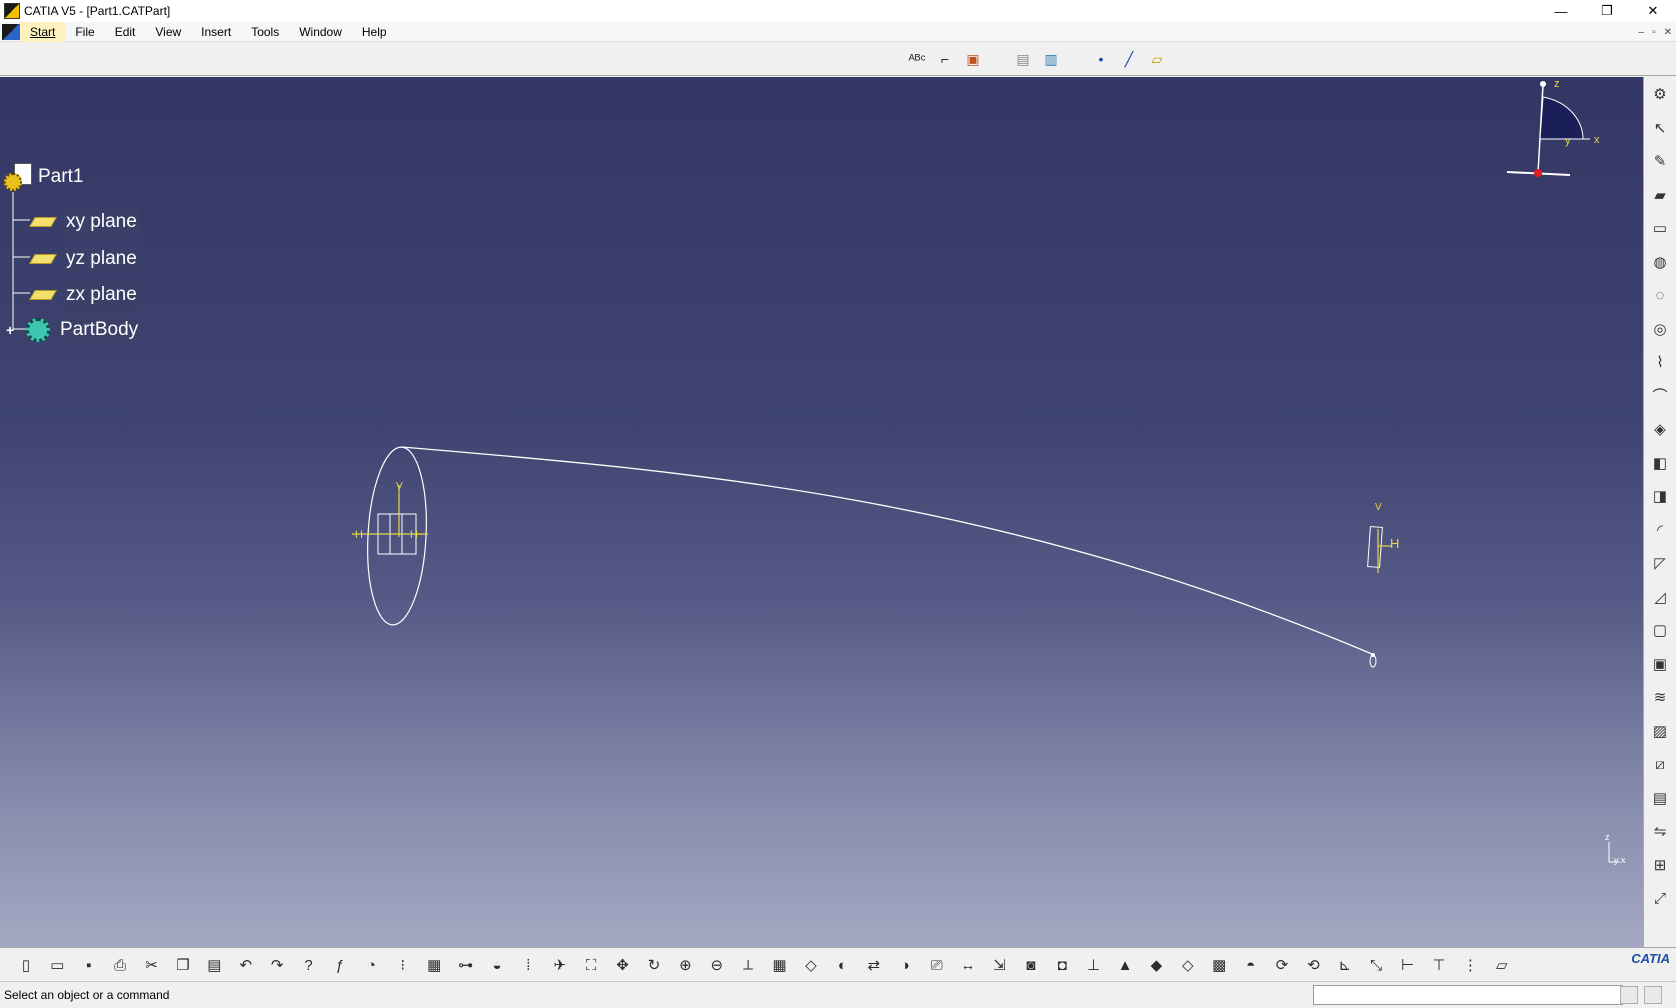 This screenshot has height=1008, width=1676. Describe the element at coordinates (43, 31) in the screenshot. I see `menu-start: Start` at that location.